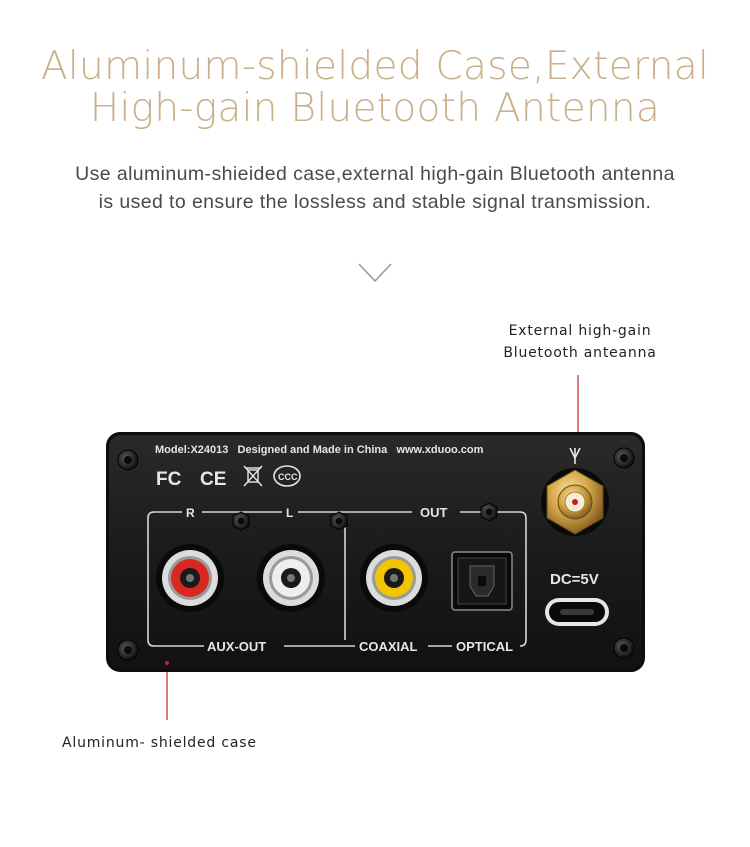 Image resolution: width=750 pixels, height=847 pixels. I want to click on label-r: R, so click(190, 513).